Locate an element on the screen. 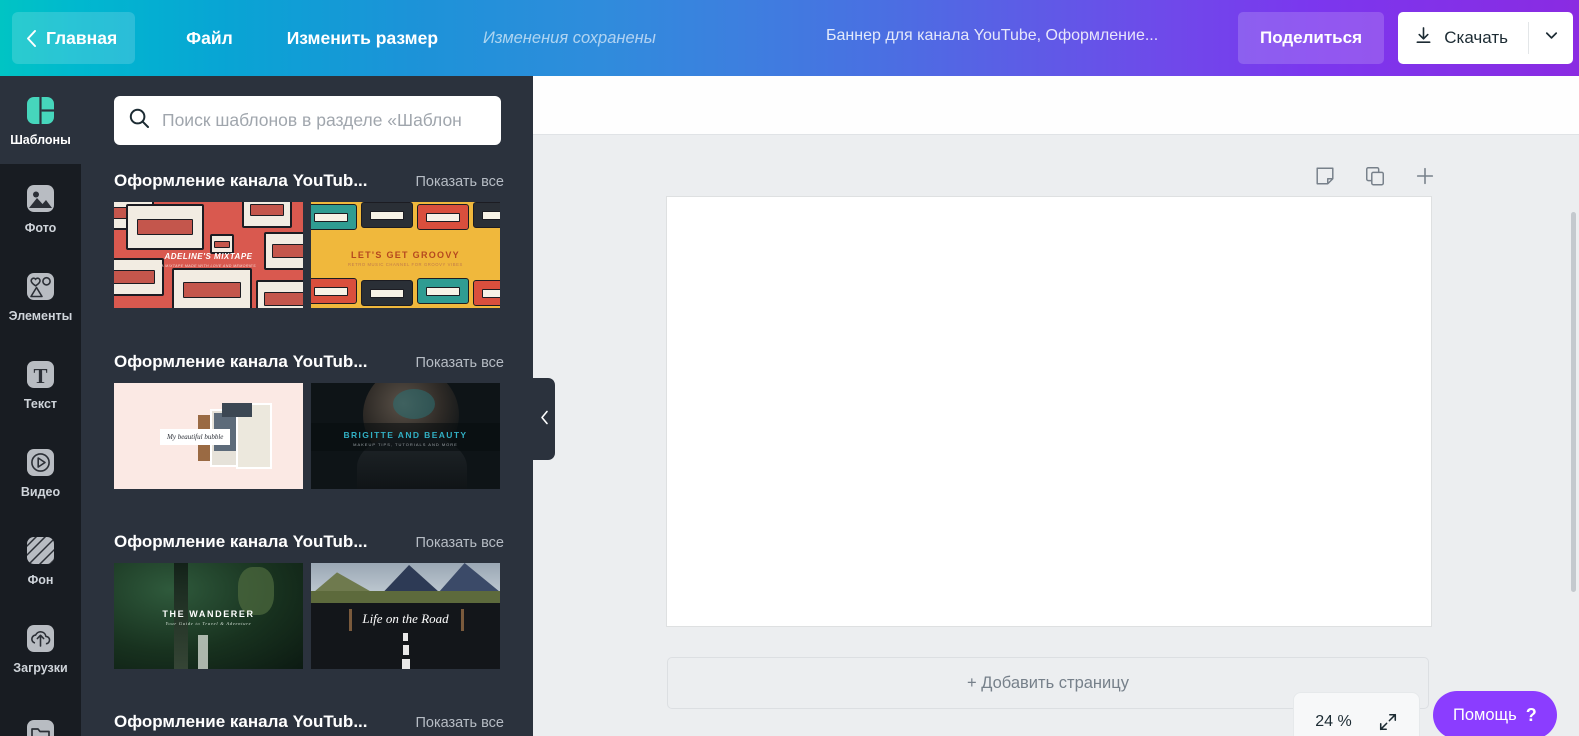  menu-file: Файл is located at coordinates (209, 38).